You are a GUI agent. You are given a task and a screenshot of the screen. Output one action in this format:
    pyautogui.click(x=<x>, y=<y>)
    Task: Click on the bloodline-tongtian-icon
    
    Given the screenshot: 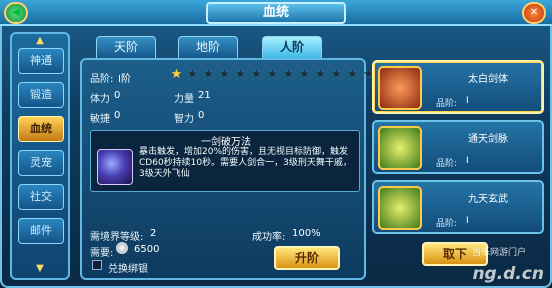 What is the action you would take?
    pyautogui.click(x=400, y=148)
    